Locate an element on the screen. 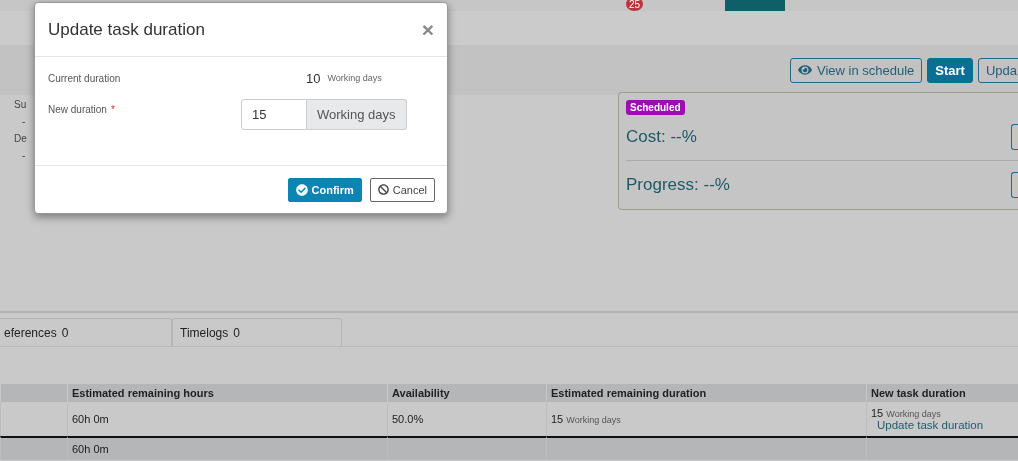  unit-text: Working days is located at coordinates (354, 78).